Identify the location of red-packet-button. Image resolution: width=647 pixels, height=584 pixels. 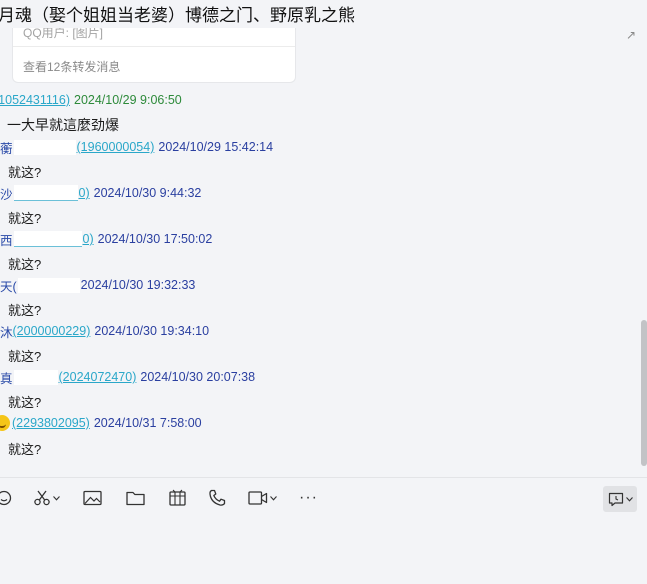
(177, 498).